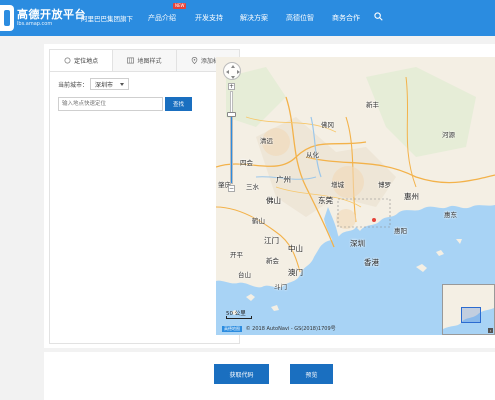 The width and height of the screenshot is (495, 400). I want to click on logo-subtitle: lbs.amap.com, so click(35, 24).